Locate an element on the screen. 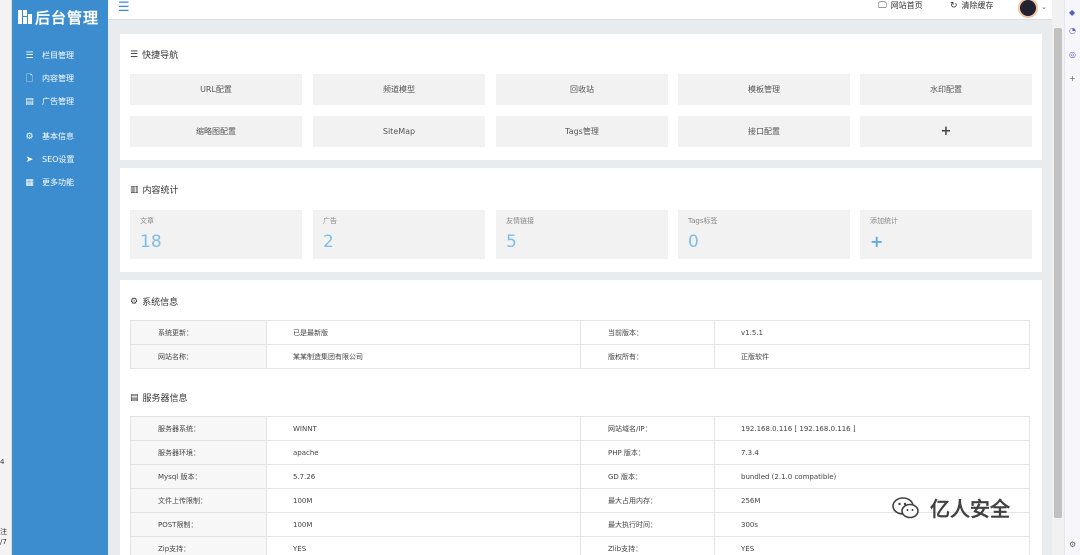  sidebar-item-label: 广告管理 is located at coordinates (58, 101).